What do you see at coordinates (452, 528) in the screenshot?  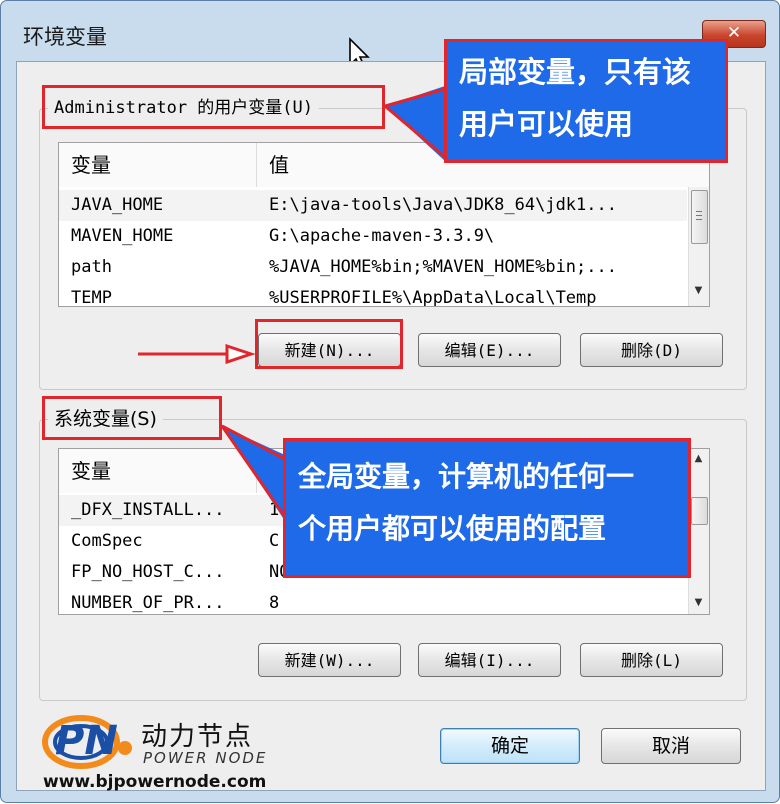 I see `callout-line: 个用户都可以使用的配置` at bounding box center [452, 528].